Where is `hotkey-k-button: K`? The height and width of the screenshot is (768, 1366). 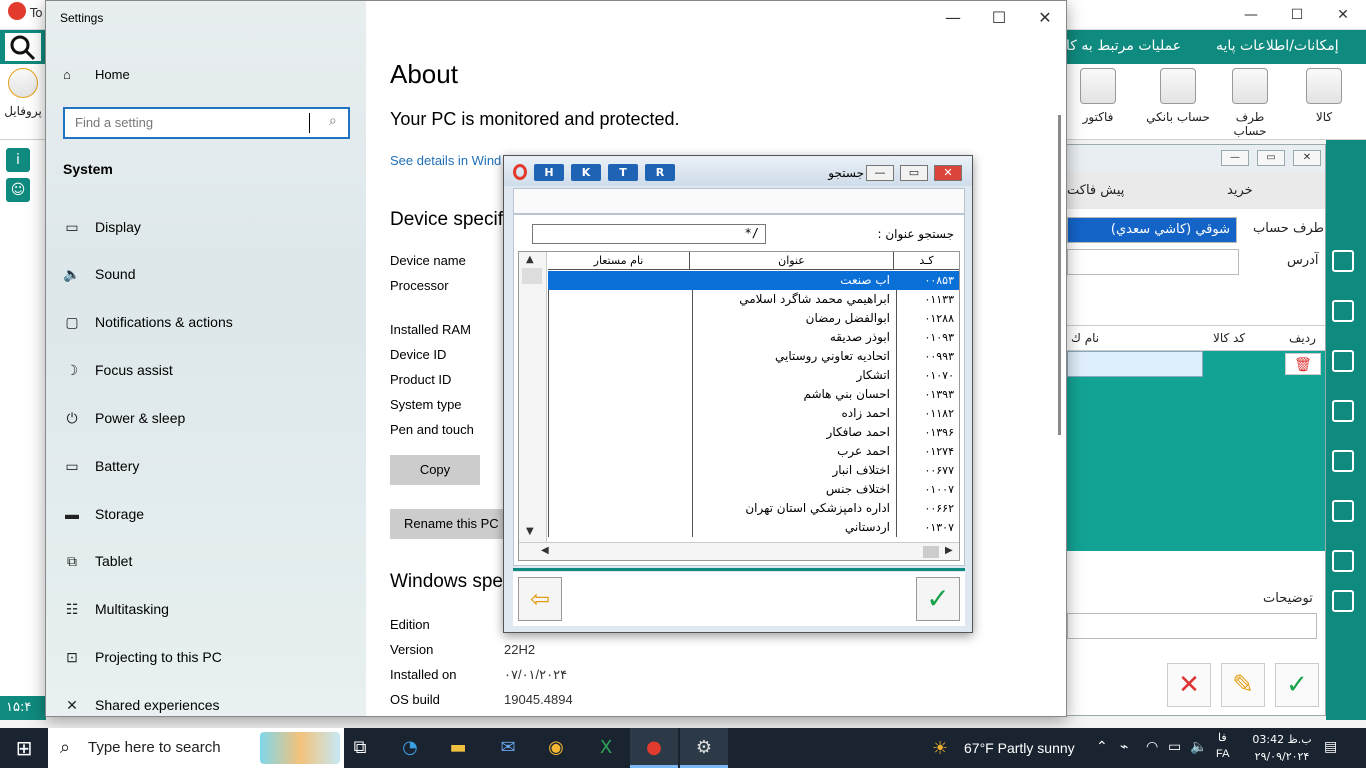
hotkey-k-button: K is located at coordinates (586, 172).